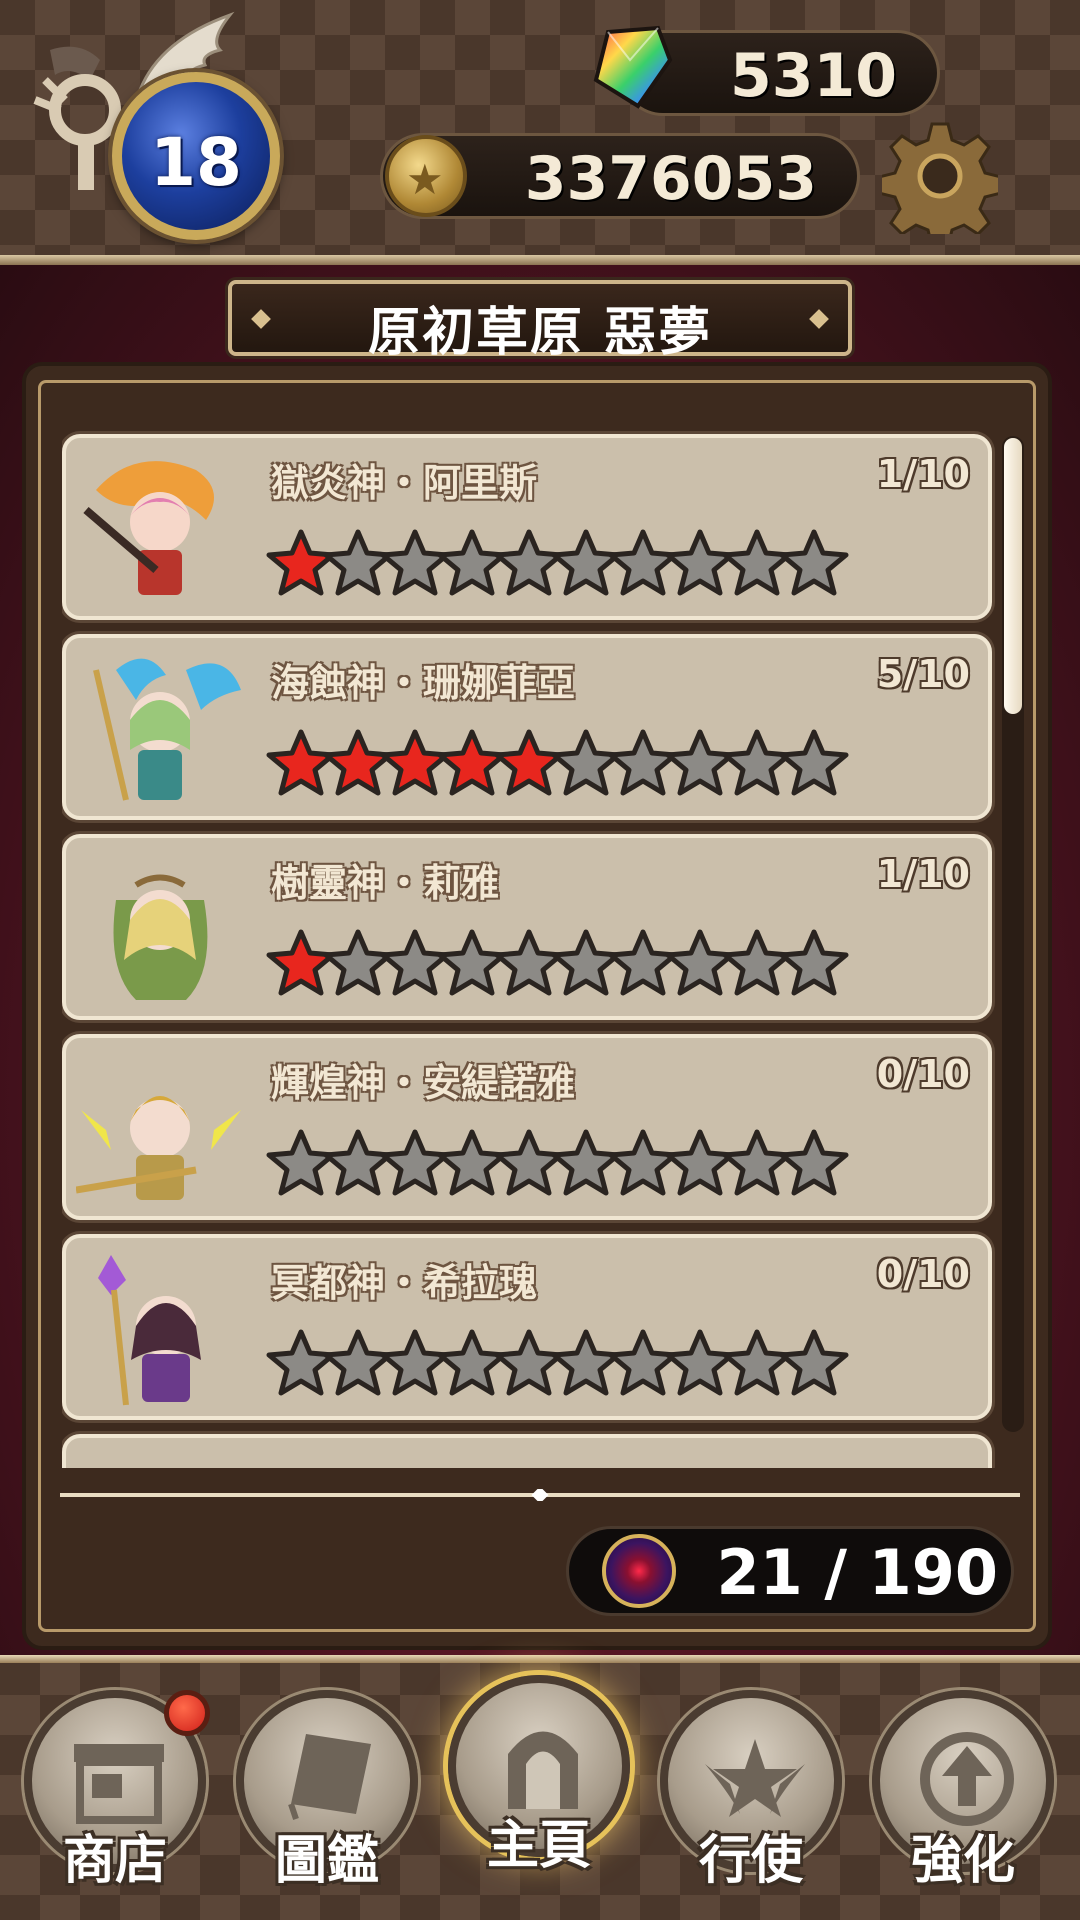  What do you see at coordinates (633, 67) in the screenshot?
I see `rainbow-gem-icon` at bounding box center [633, 67].